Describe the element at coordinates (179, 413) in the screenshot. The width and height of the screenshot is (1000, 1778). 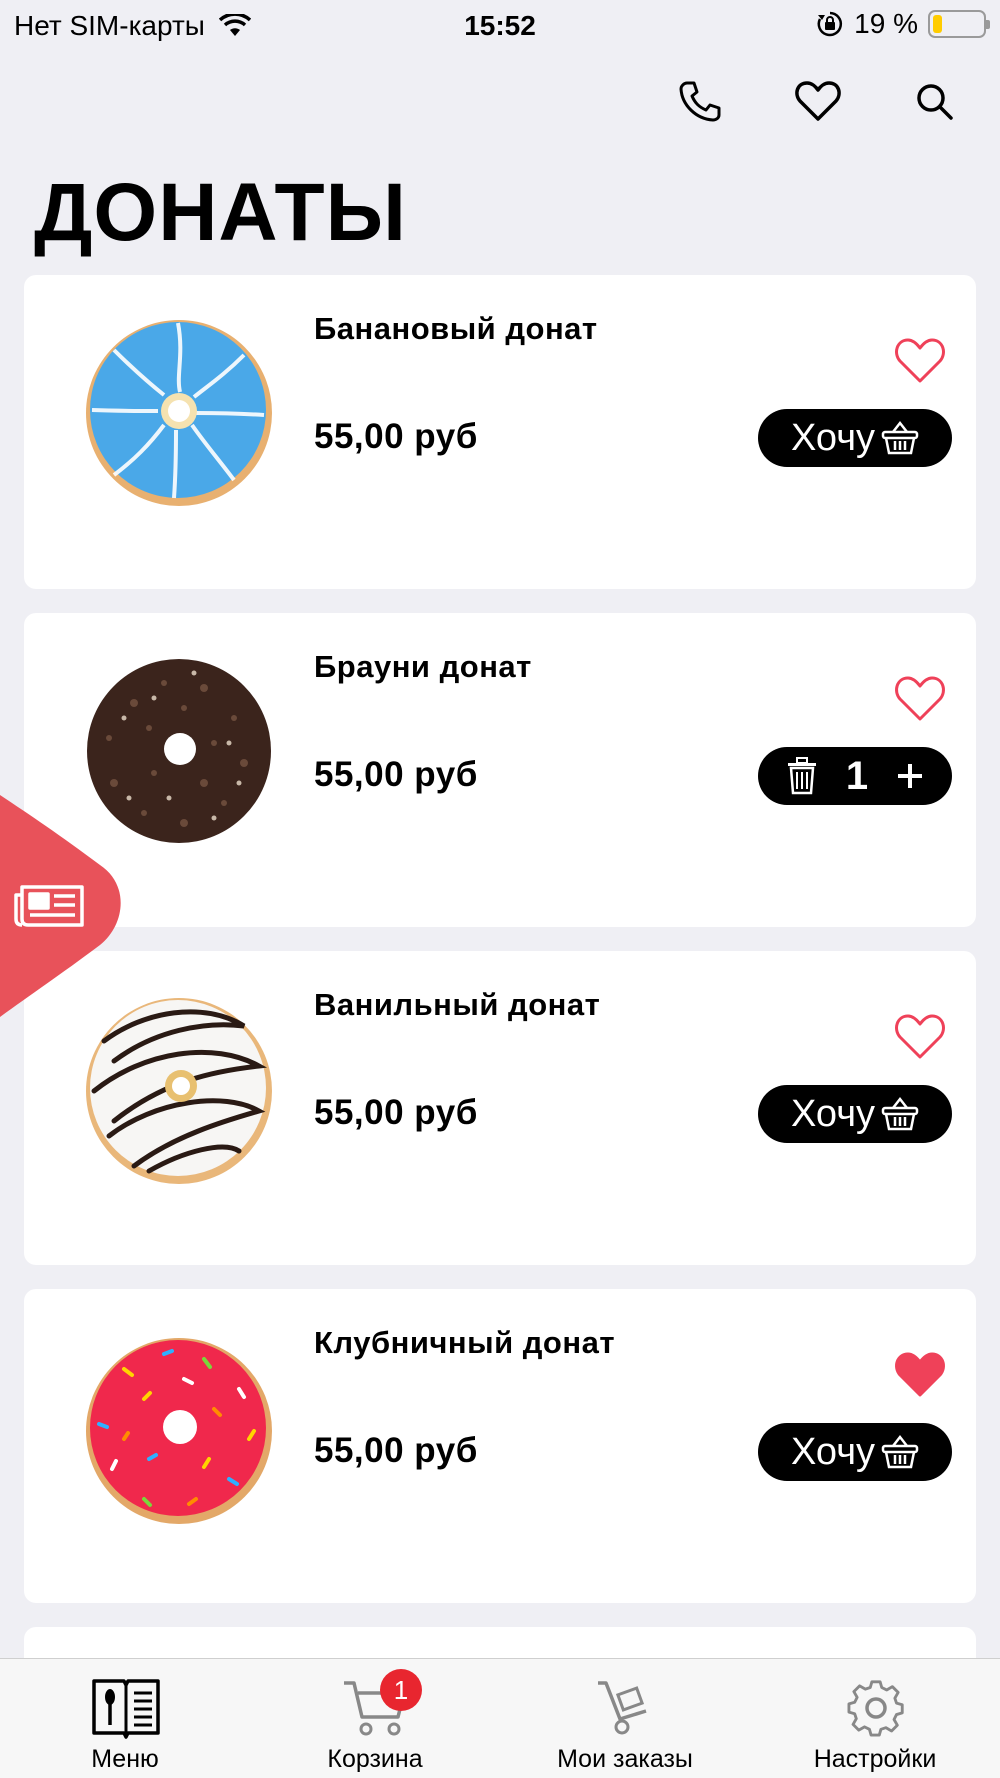
I see `banana-donut-image` at that location.